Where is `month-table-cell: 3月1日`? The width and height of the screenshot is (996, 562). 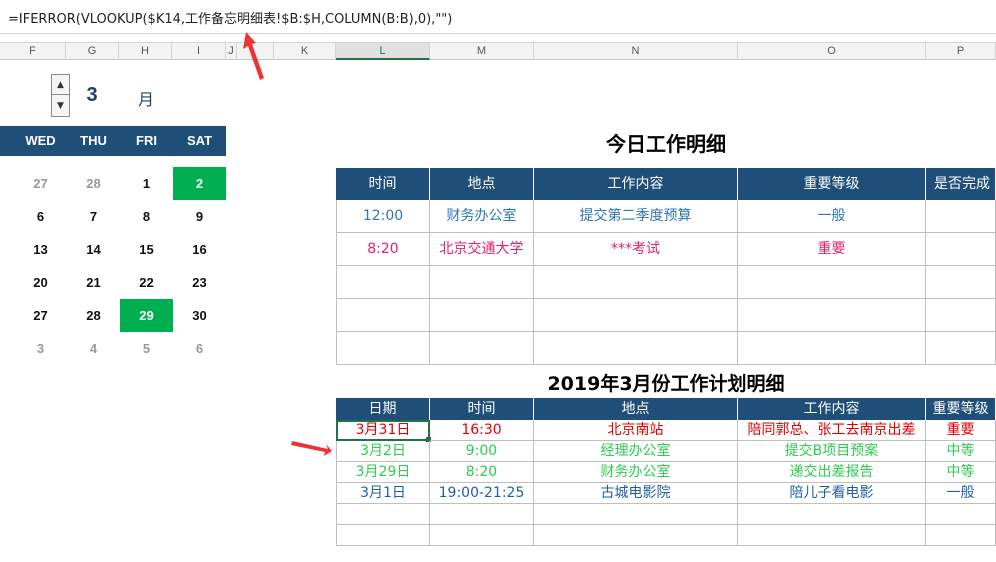
month-table-cell: 3月1日 is located at coordinates (383, 493).